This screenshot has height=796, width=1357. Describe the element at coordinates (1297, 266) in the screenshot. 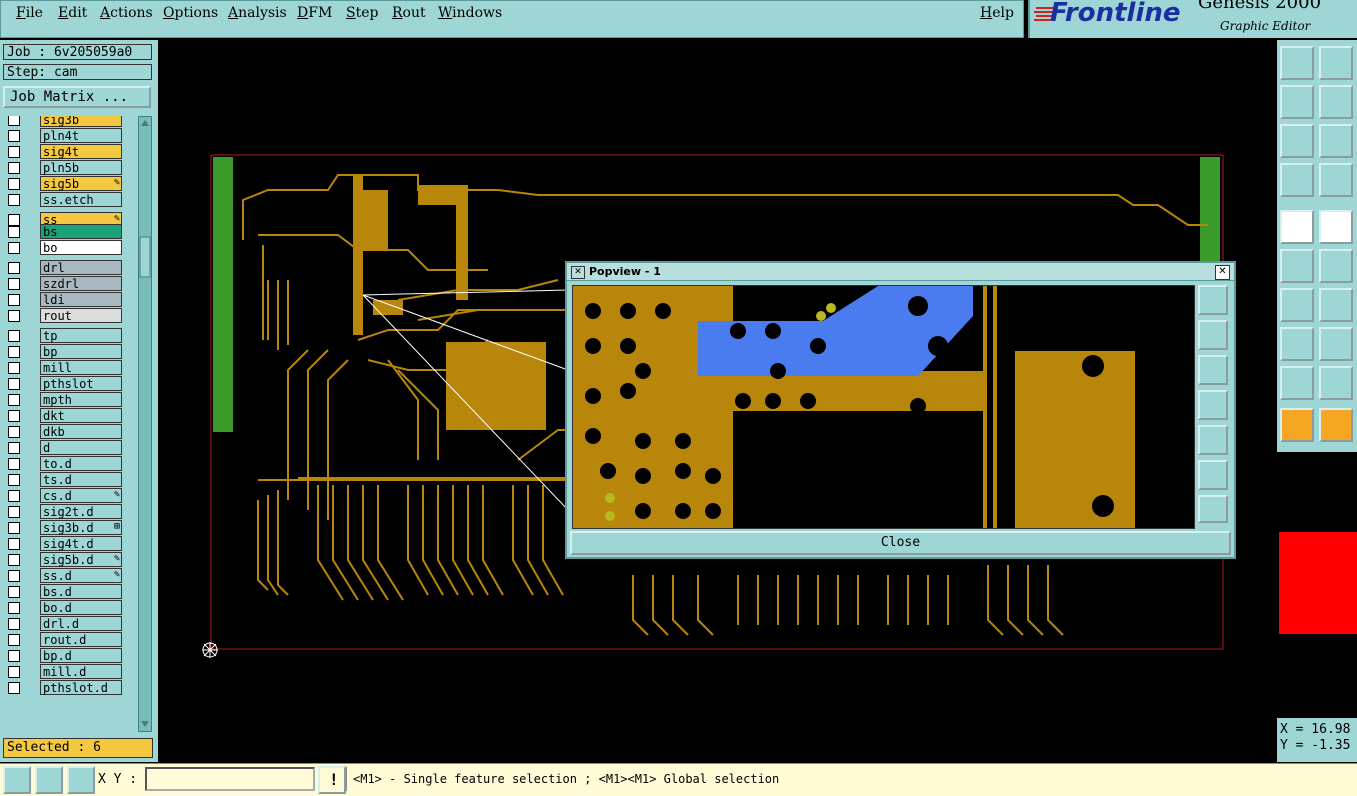

I see `net-icon` at that location.